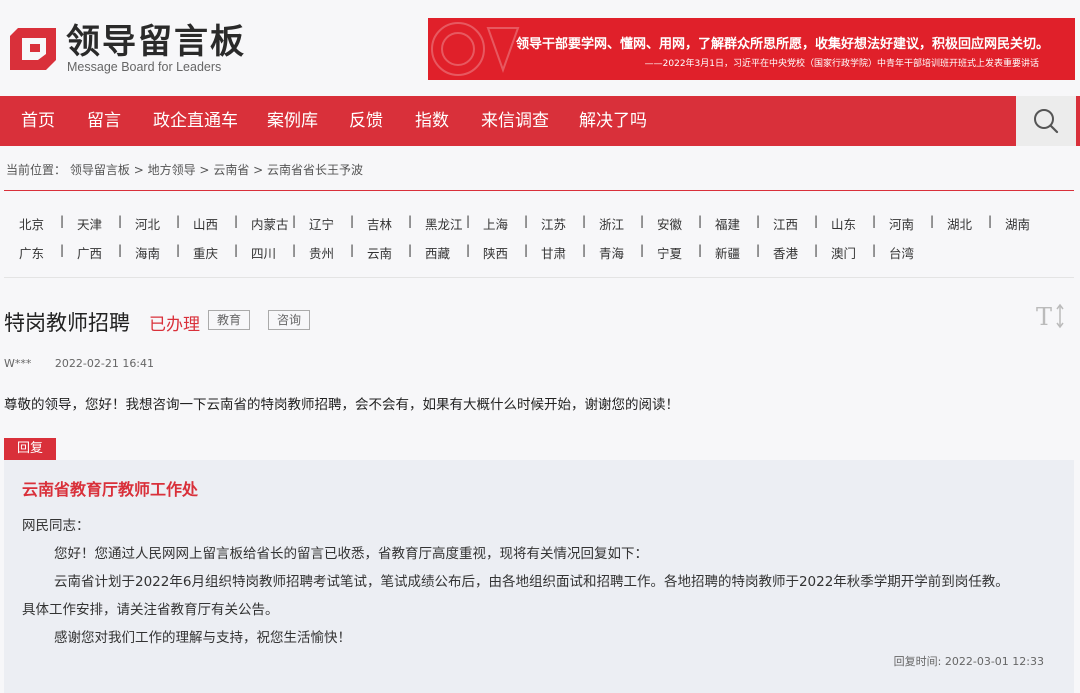  Describe the element at coordinates (379, 252) in the screenshot. I see `region-link: 云南` at that location.